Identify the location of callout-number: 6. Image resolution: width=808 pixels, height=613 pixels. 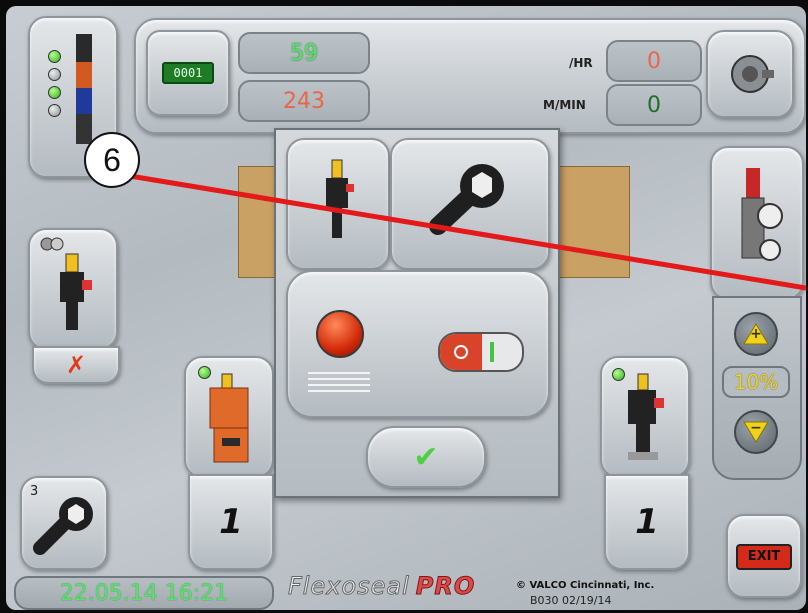
(112, 159).